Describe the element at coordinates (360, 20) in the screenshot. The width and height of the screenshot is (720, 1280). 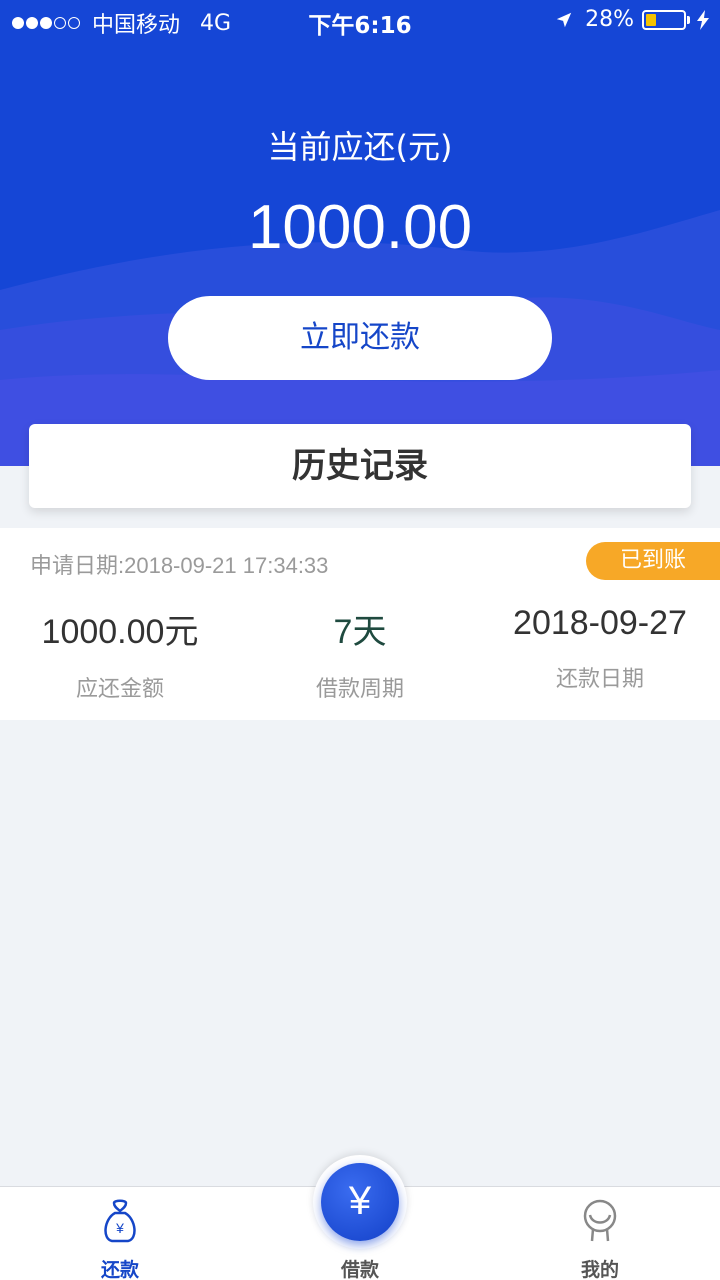
I see `status-bar: 中国移动 4G 下午6:16 28%` at that location.